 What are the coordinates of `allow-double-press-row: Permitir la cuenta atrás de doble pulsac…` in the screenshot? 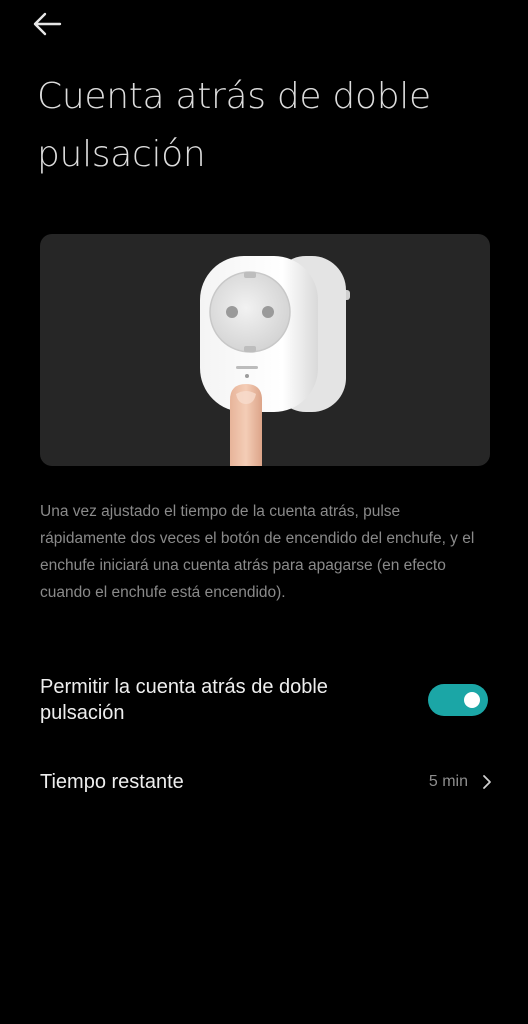 It's located at (266, 700).